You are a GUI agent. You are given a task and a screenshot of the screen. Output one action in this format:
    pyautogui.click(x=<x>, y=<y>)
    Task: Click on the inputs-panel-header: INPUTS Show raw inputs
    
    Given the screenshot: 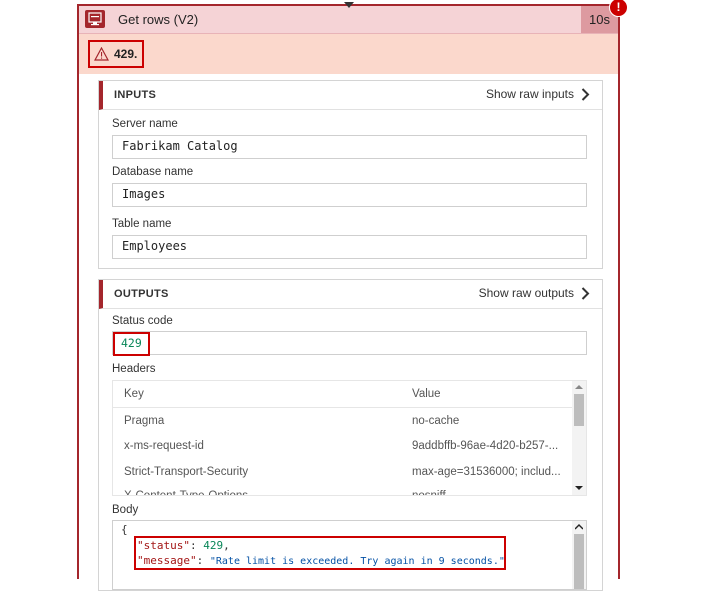 What is the action you would take?
    pyautogui.click(x=350, y=95)
    